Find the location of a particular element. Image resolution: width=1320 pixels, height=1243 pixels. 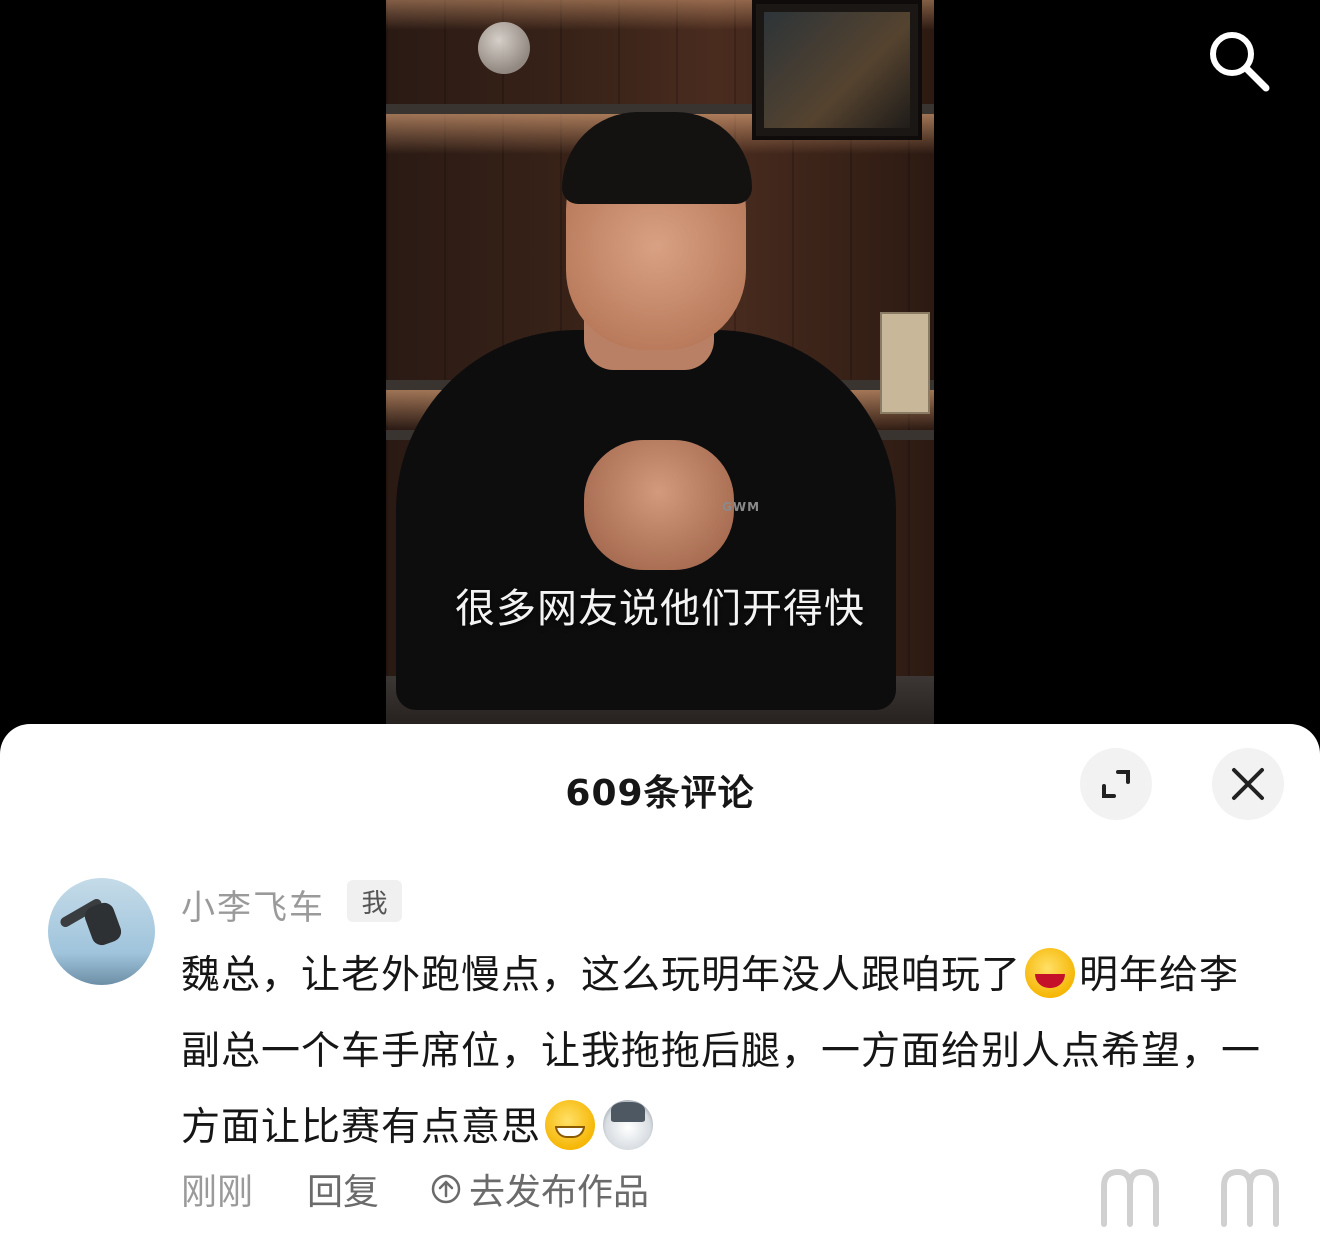

close-button is located at coordinates (1248, 784).